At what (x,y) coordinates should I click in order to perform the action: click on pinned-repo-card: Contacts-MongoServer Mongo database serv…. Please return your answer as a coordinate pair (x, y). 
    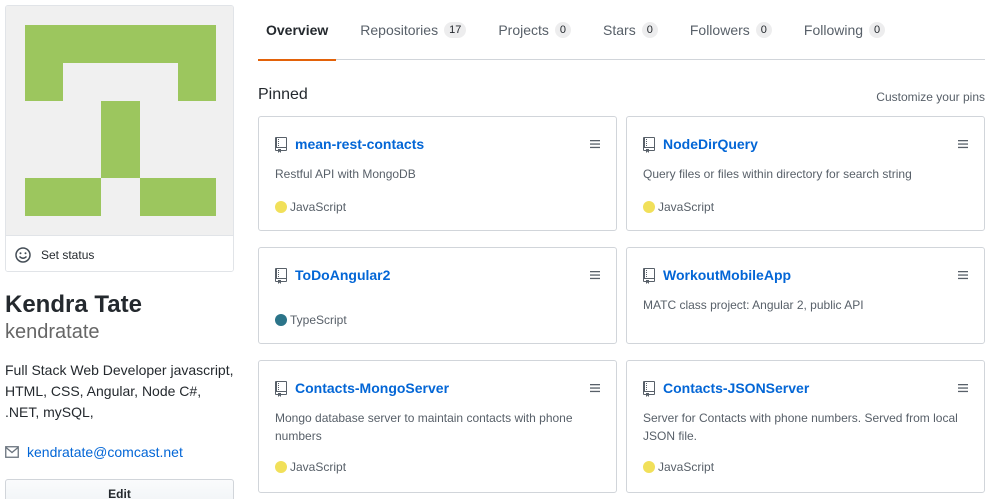
    Looking at the image, I should click on (437, 426).